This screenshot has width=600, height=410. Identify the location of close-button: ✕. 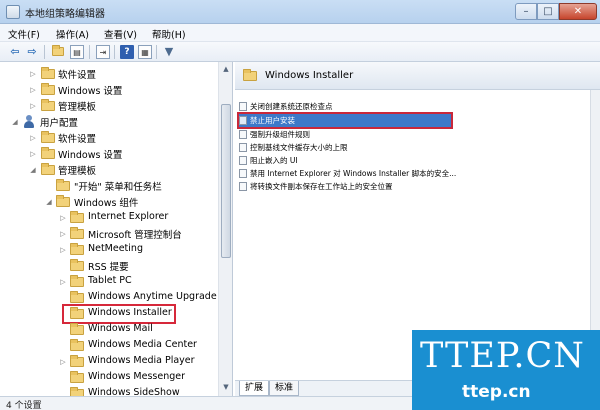
(578, 11).